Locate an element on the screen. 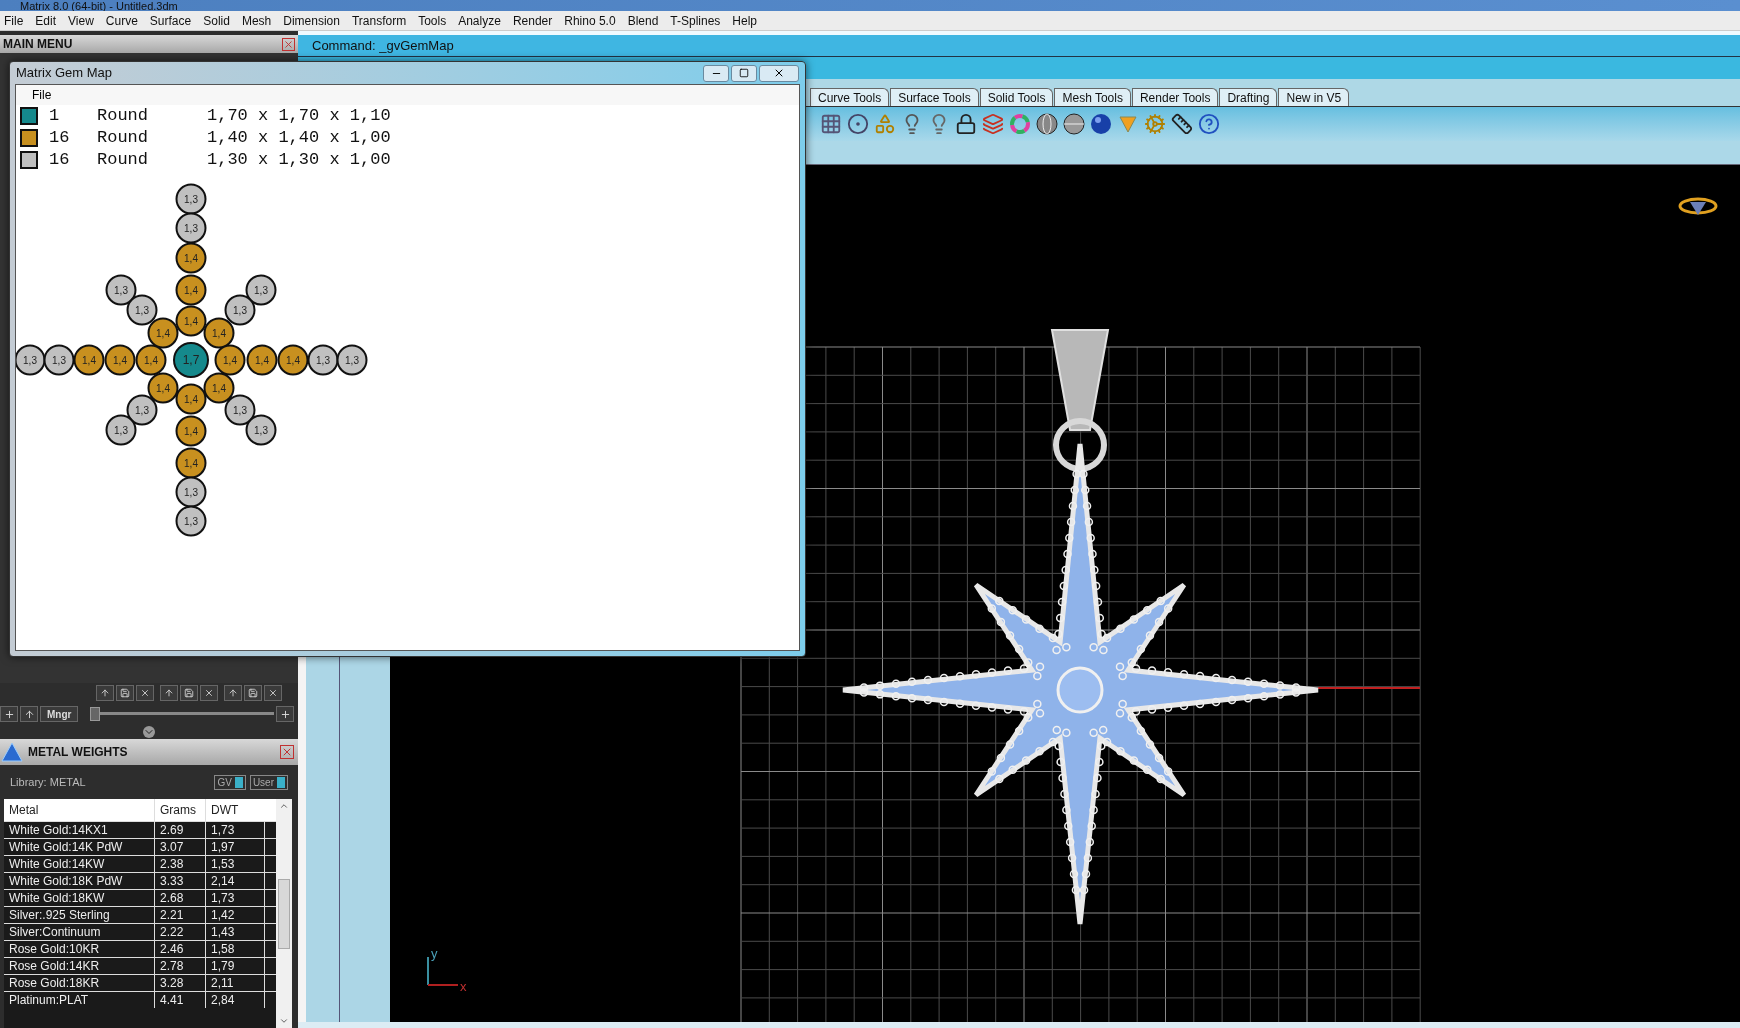 The height and width of the screenshot is (1028, 1740). table-cell: 1,43 is located at coordinates (235, 932).